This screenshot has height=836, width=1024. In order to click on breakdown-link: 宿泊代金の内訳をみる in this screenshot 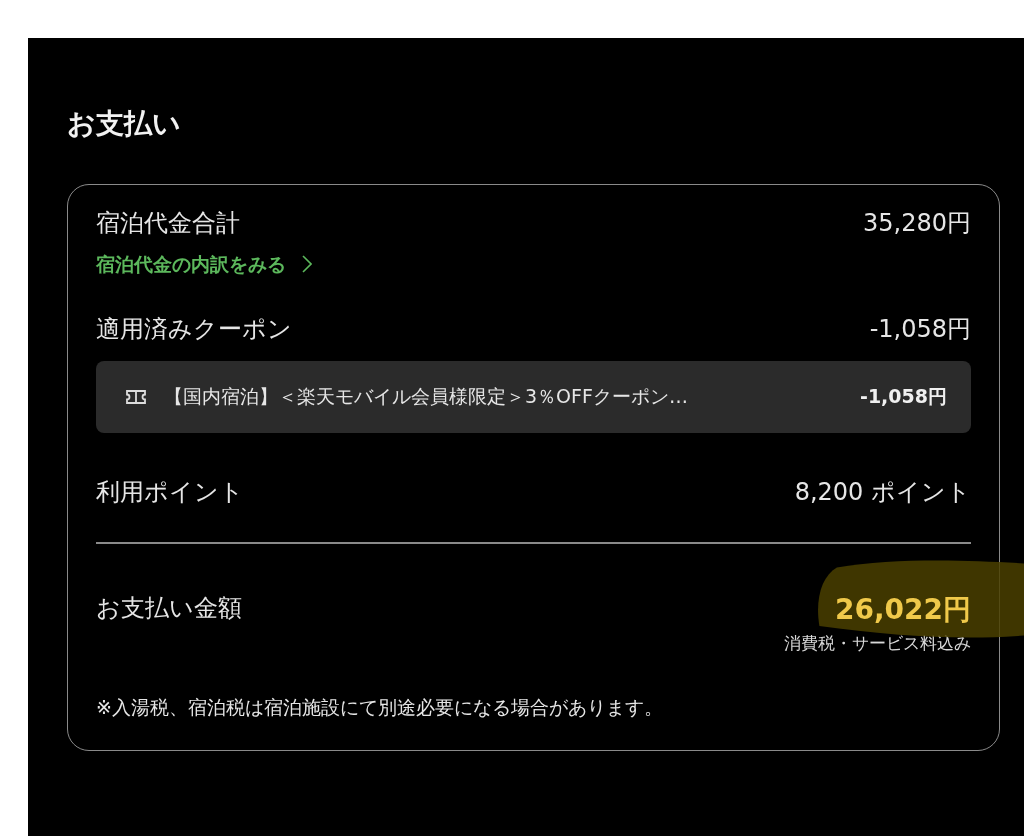, I will do `click(204, 264)`.